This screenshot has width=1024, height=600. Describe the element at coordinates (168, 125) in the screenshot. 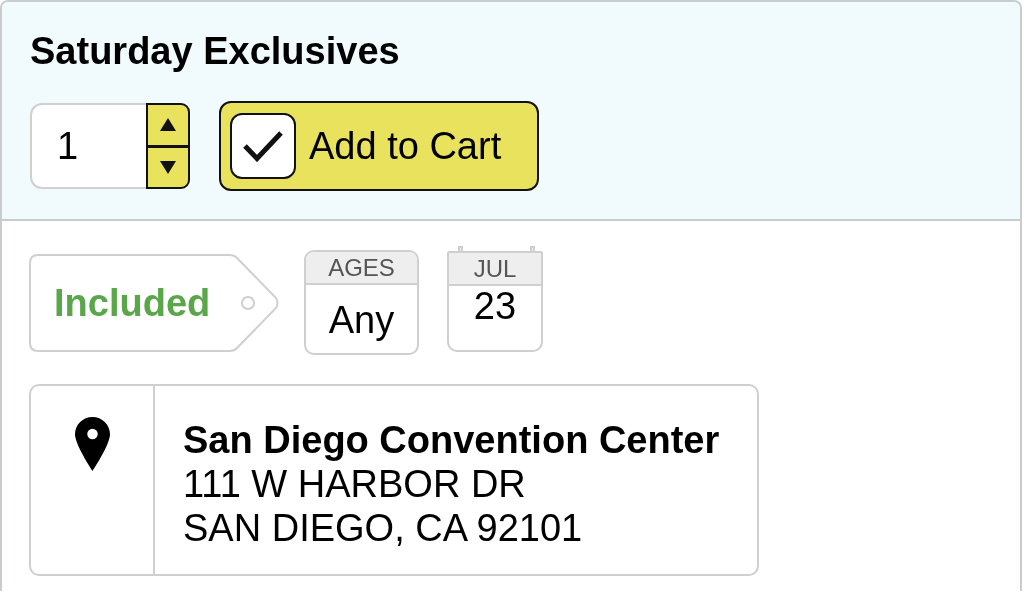

I see `triangle-up-icon` at that location.